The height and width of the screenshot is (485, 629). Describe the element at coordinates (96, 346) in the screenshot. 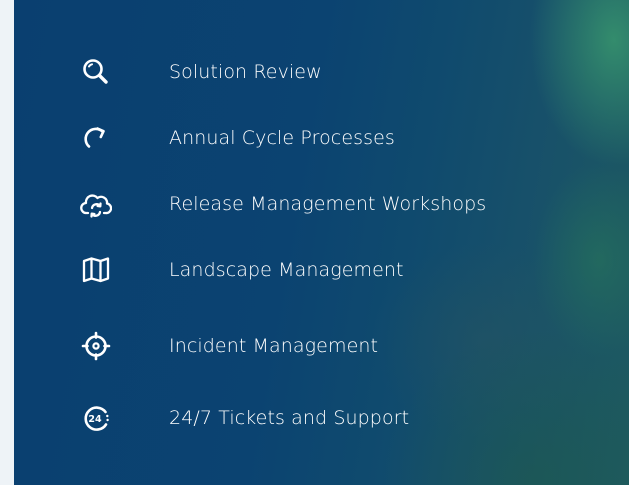

I see `target-crosshair-icon` at that location.